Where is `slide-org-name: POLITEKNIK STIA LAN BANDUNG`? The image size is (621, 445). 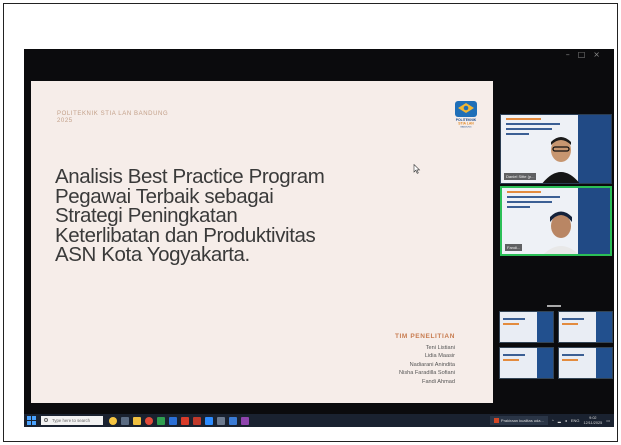 slide-org-name: POLITEKNIK STIA LAN BANDUNG is located at coordinates (113, 114).